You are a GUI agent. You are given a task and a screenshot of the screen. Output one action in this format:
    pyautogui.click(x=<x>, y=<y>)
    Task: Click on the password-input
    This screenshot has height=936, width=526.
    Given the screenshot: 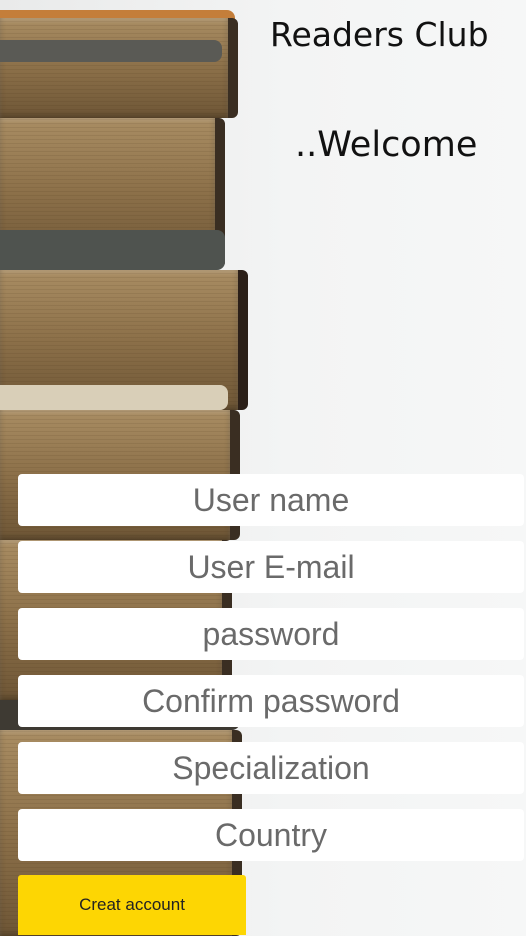 What is the action you would take?
    pyautogui.click(x=271, y=634)
    